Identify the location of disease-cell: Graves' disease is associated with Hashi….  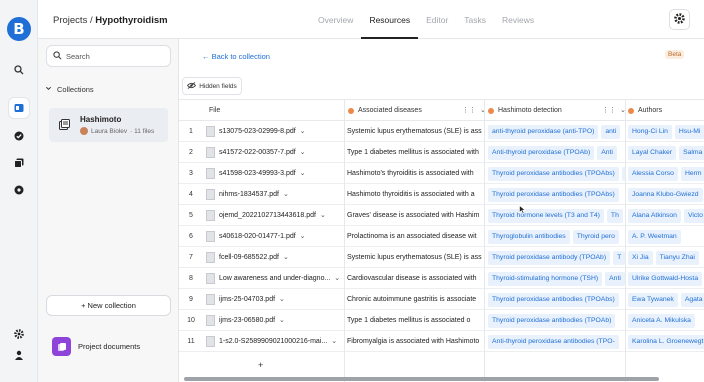
(415, 215).